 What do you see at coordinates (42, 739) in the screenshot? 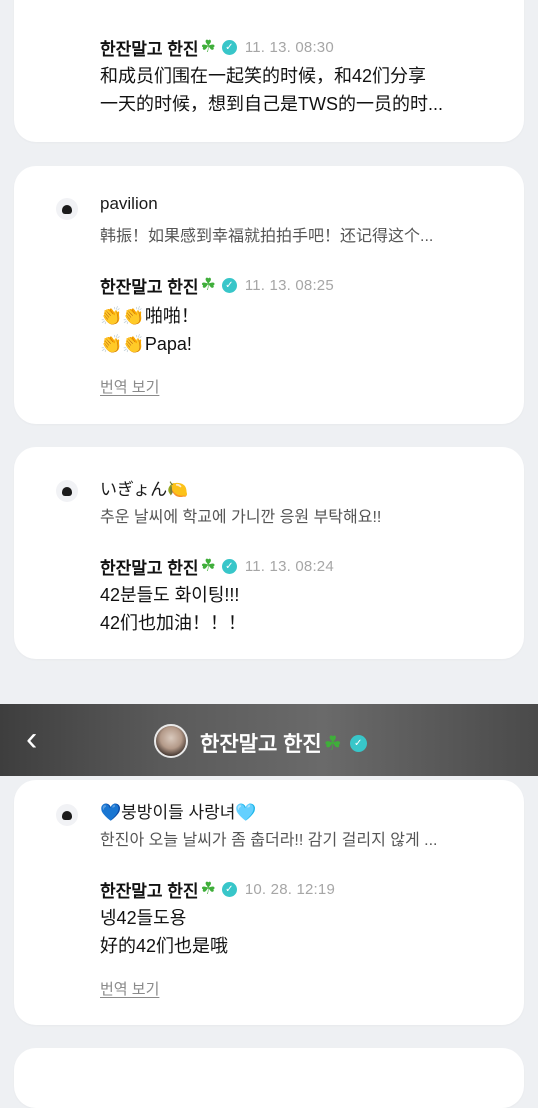
I see `chevron-left-icon: ‹` at bounding box center [42, 739].